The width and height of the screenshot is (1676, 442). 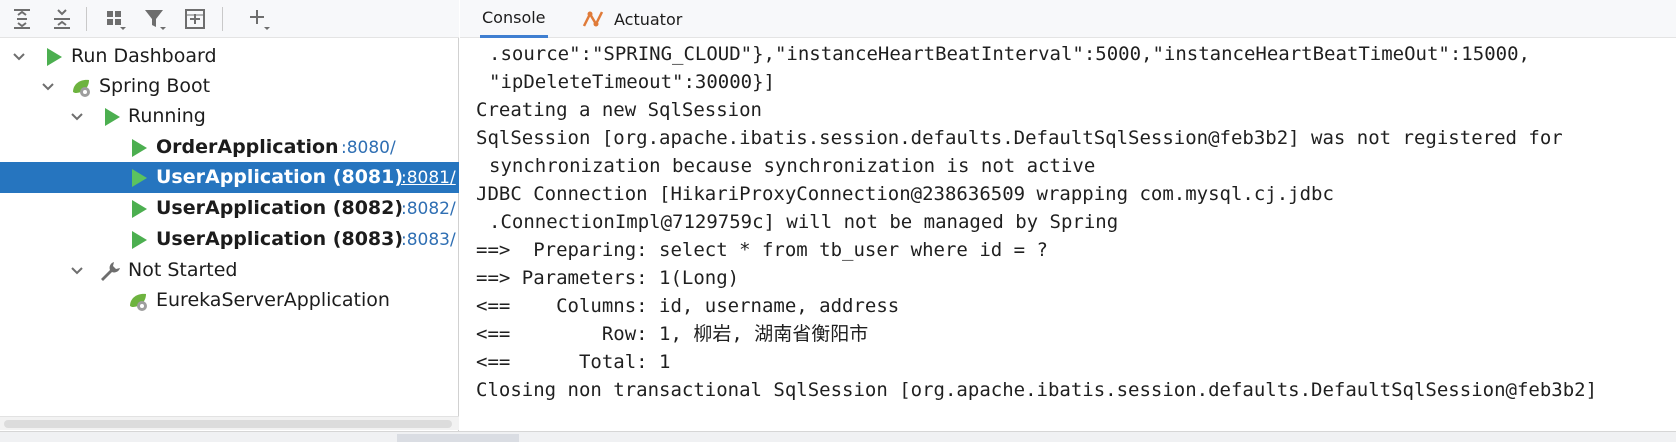 I want to click on tree-node-not-started: Not Started, so click(x=229, y=270).